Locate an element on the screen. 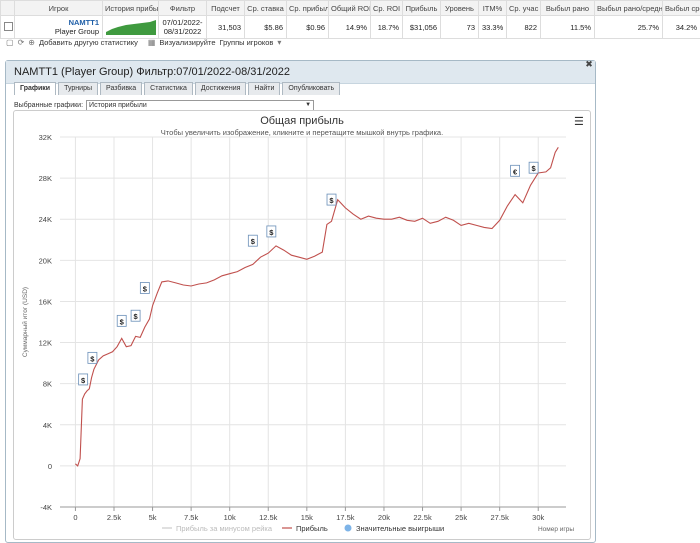 The width and height of the screenshot is (700, 543). y-tick-label: -4K is located at coordinates (46, 507).